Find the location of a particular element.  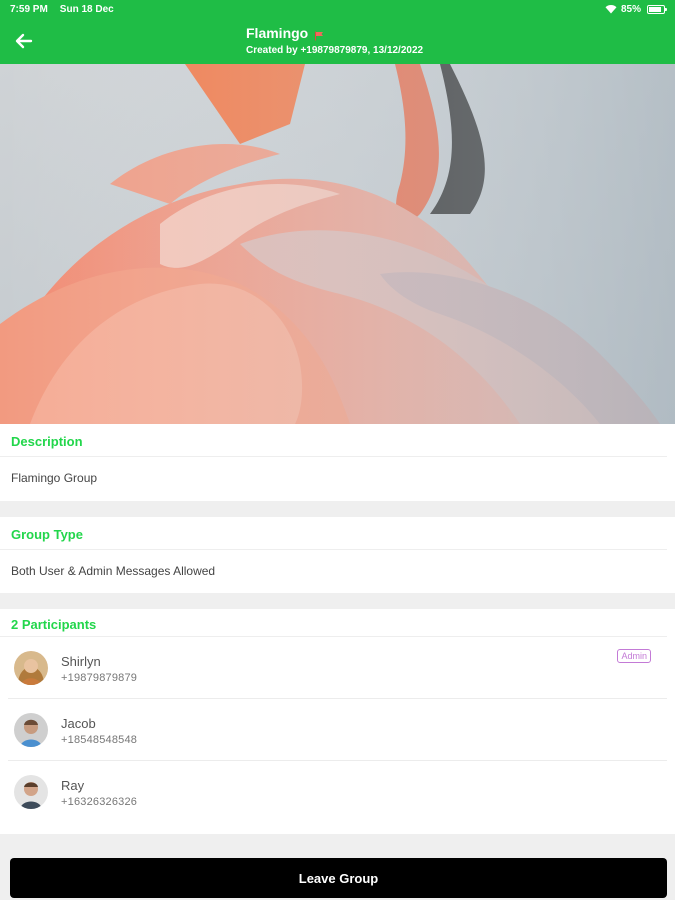

flag-icon is located at coordinates (319, 34).